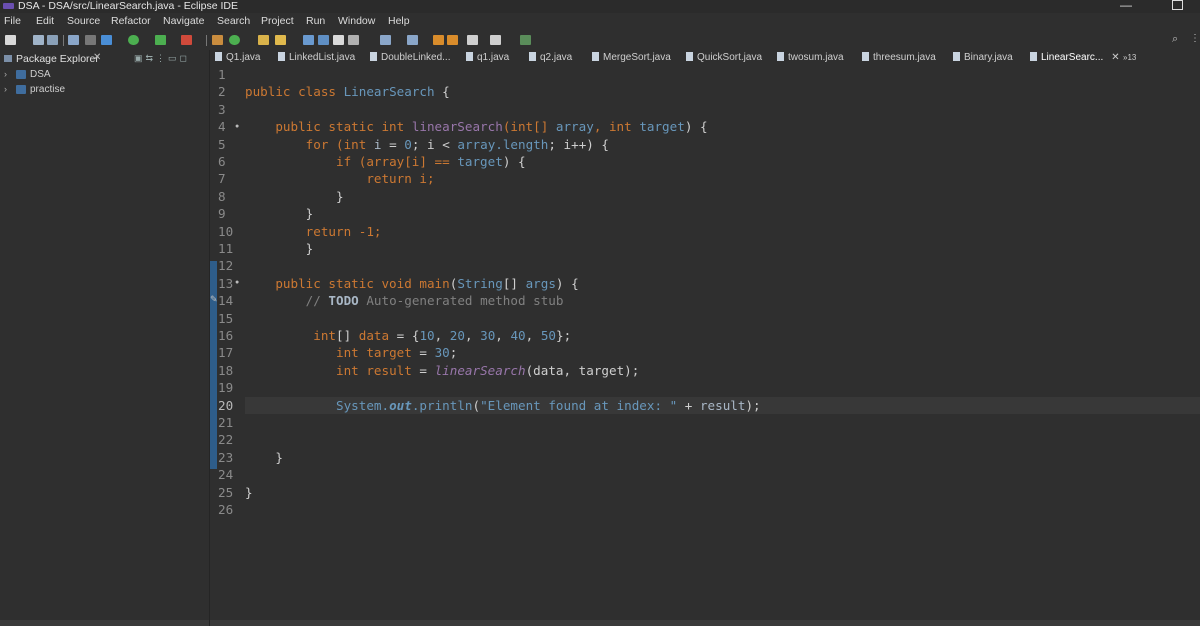  I want to click on tab-linearsearch-java: LinearSearc... ✕, so click(1075, 59).